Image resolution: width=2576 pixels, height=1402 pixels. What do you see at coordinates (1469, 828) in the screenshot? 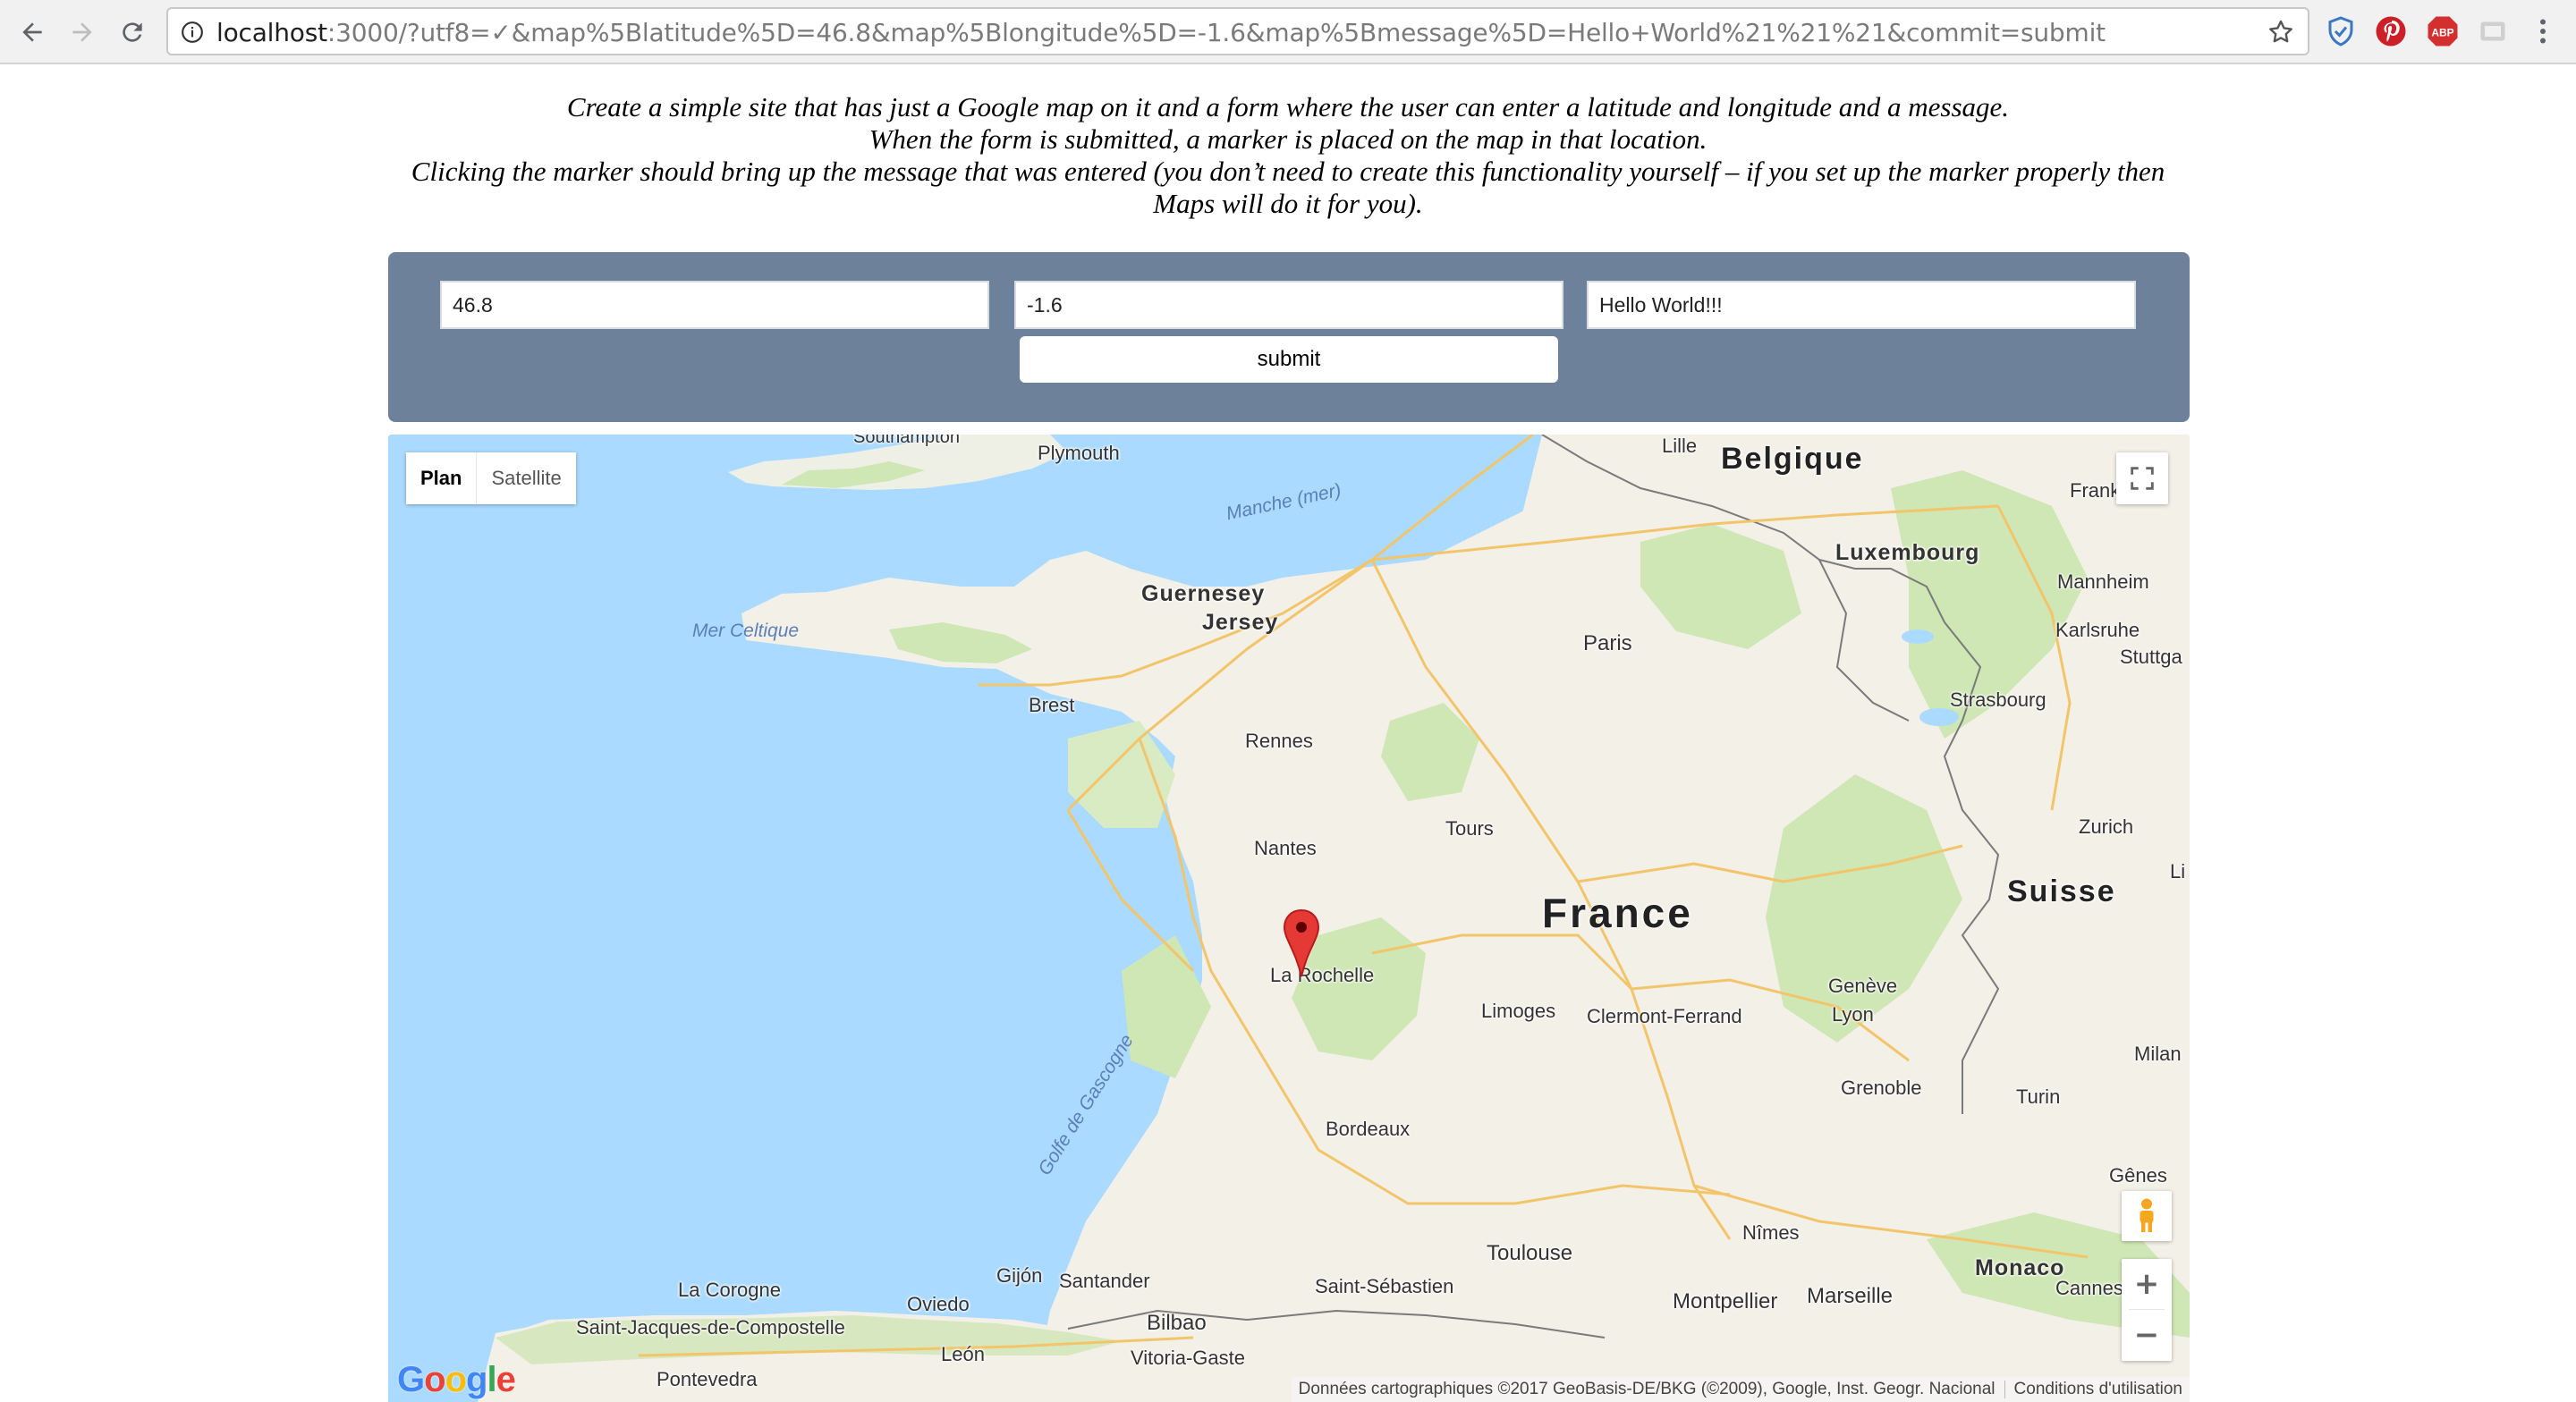
I see `label-tours: Tours` at bounding box center [1469, 828].